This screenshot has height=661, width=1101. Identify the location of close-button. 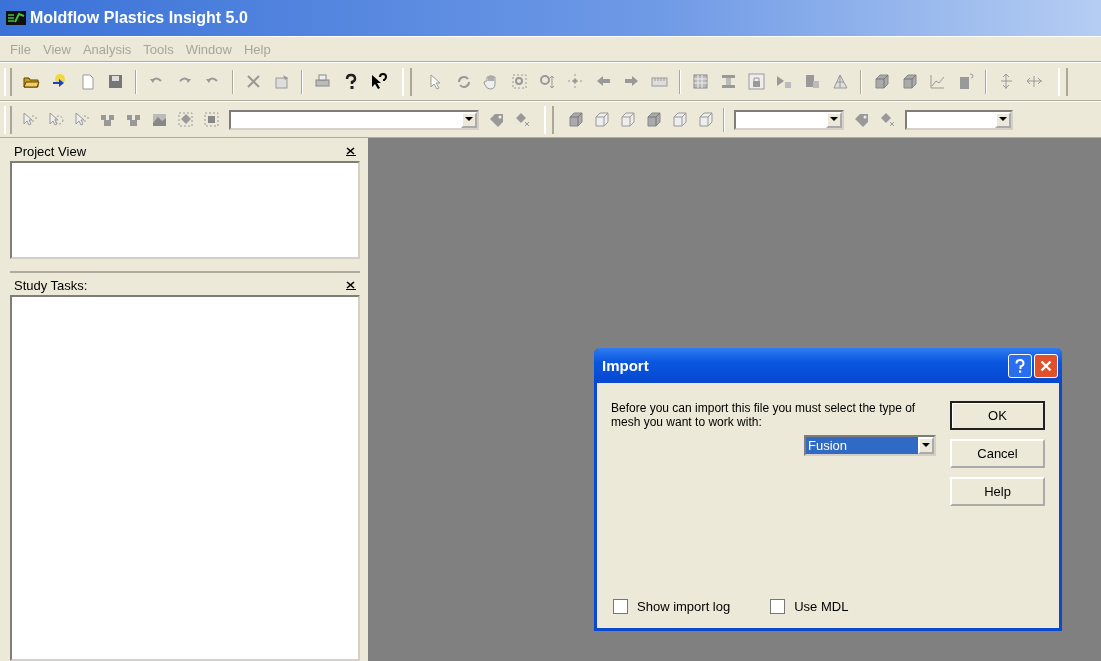
(1046, 365).